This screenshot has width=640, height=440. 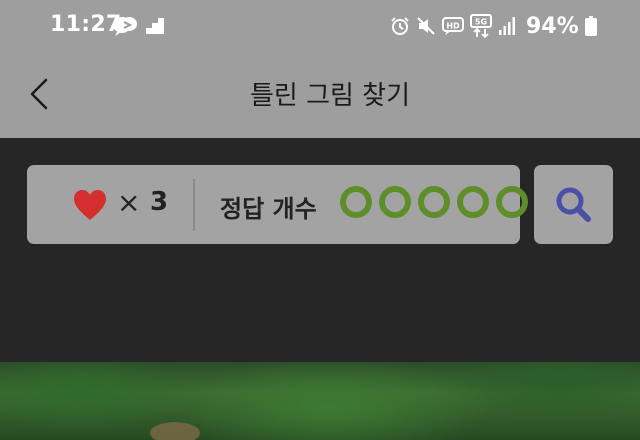 I want to click on alarm-icon, so click(x=400, y=26).